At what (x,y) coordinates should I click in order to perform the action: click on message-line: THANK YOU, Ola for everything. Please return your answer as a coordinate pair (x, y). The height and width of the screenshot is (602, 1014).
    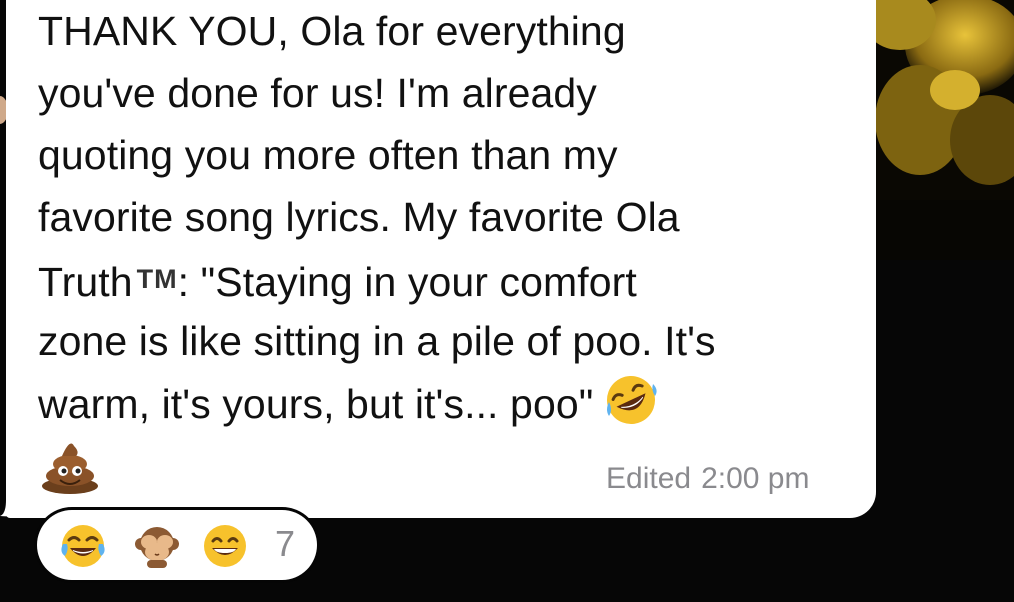
    Looking at the image, I should click on (332, 31).